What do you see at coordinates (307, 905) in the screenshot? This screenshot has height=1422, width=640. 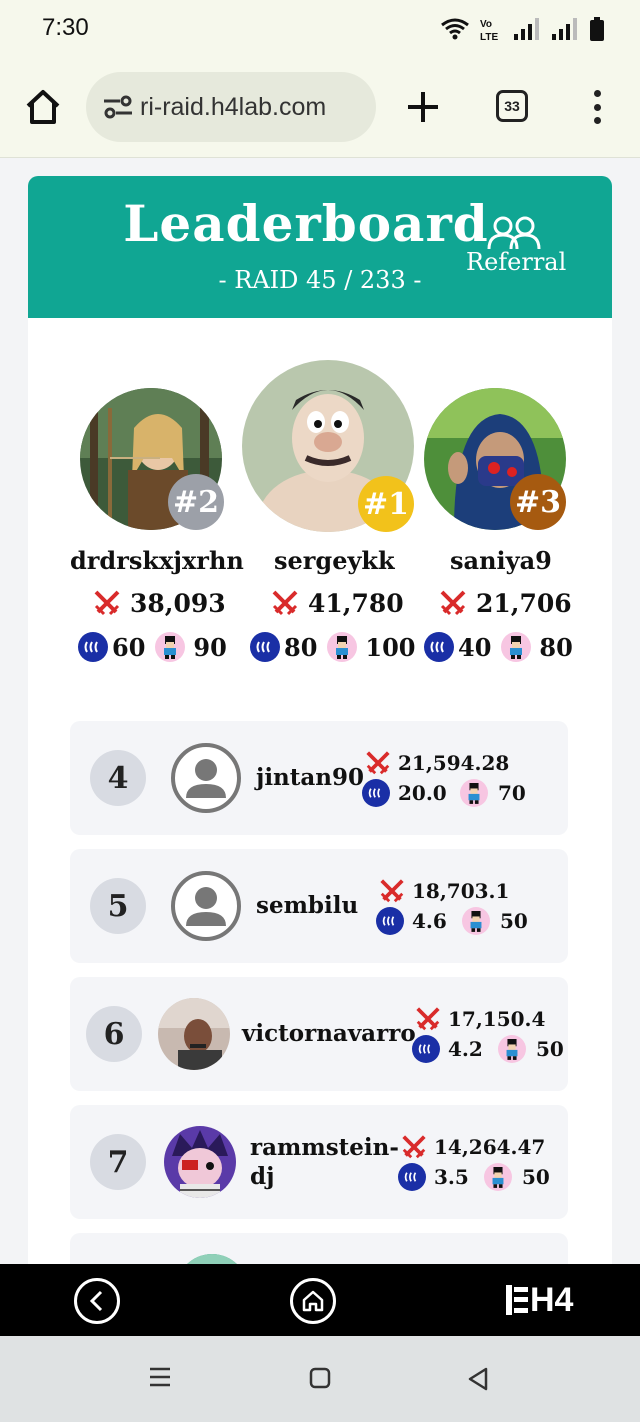 I see `username: sembilu` at bounding box center [307, 905].